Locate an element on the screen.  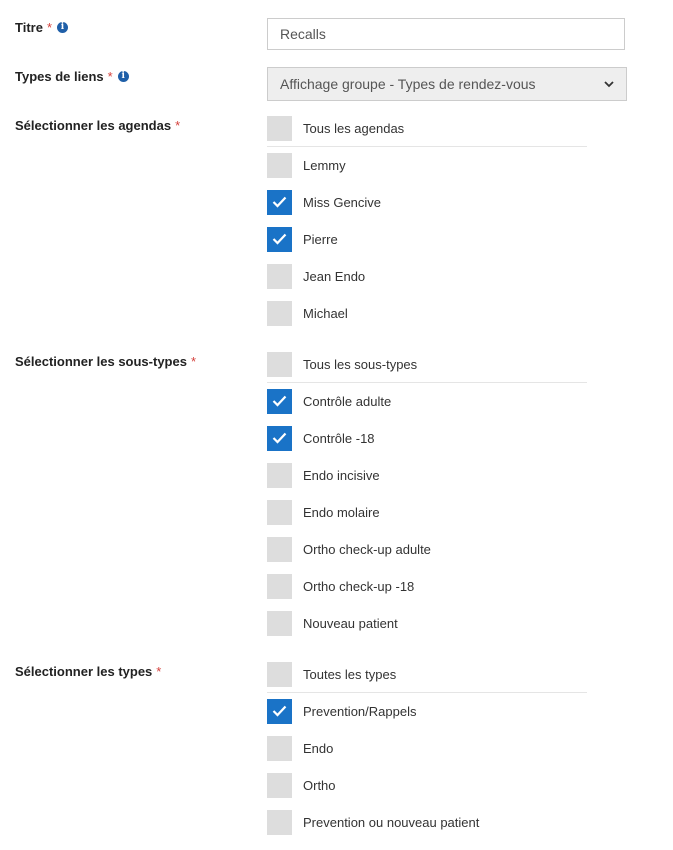
checkbox-label: Prevention/Rappels is located at coordinates (360, 711).